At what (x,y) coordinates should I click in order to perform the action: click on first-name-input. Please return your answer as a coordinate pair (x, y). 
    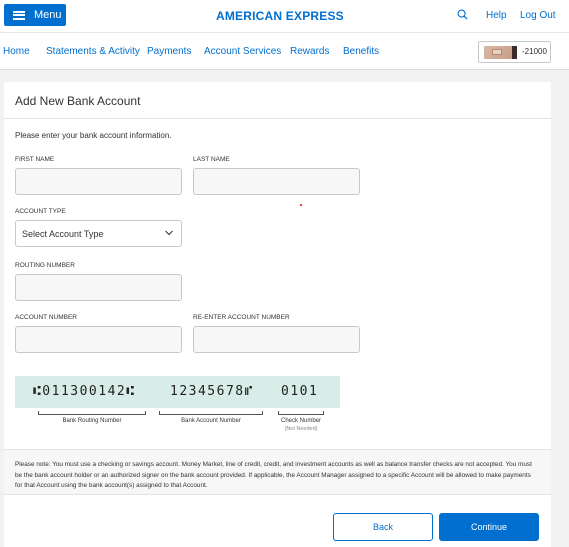
    Looking at the image, I should click on (98, 181).